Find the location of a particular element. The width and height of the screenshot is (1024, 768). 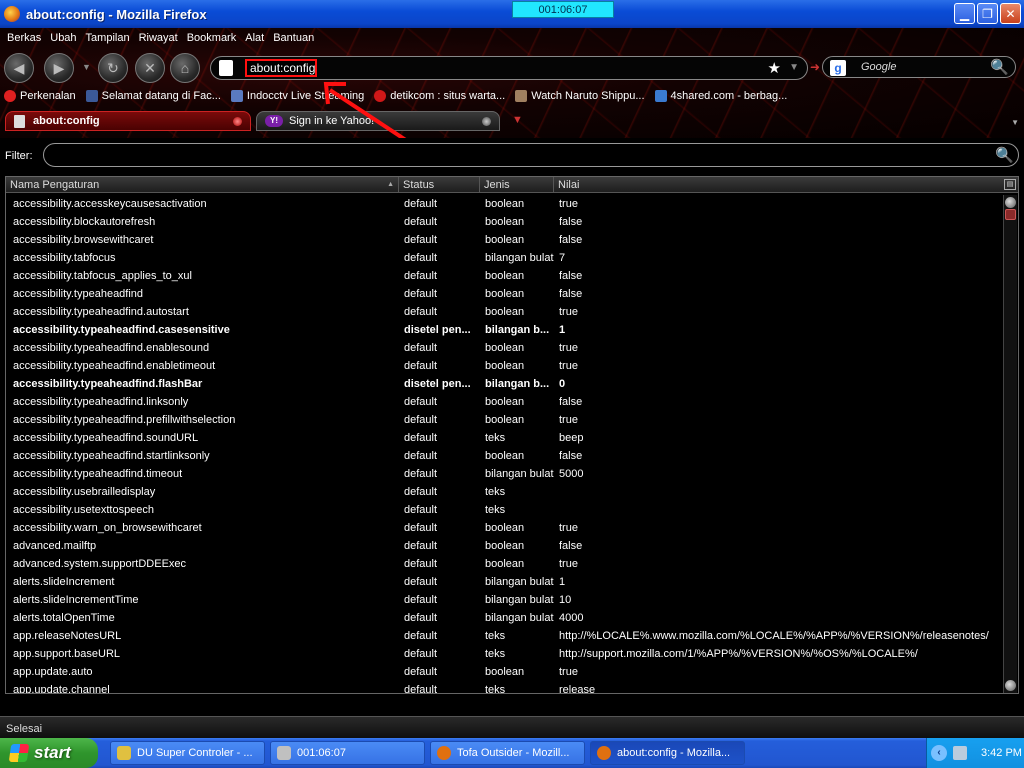

pref-name: accessibility.typeaheadfind is located at coordinates (78, 294).